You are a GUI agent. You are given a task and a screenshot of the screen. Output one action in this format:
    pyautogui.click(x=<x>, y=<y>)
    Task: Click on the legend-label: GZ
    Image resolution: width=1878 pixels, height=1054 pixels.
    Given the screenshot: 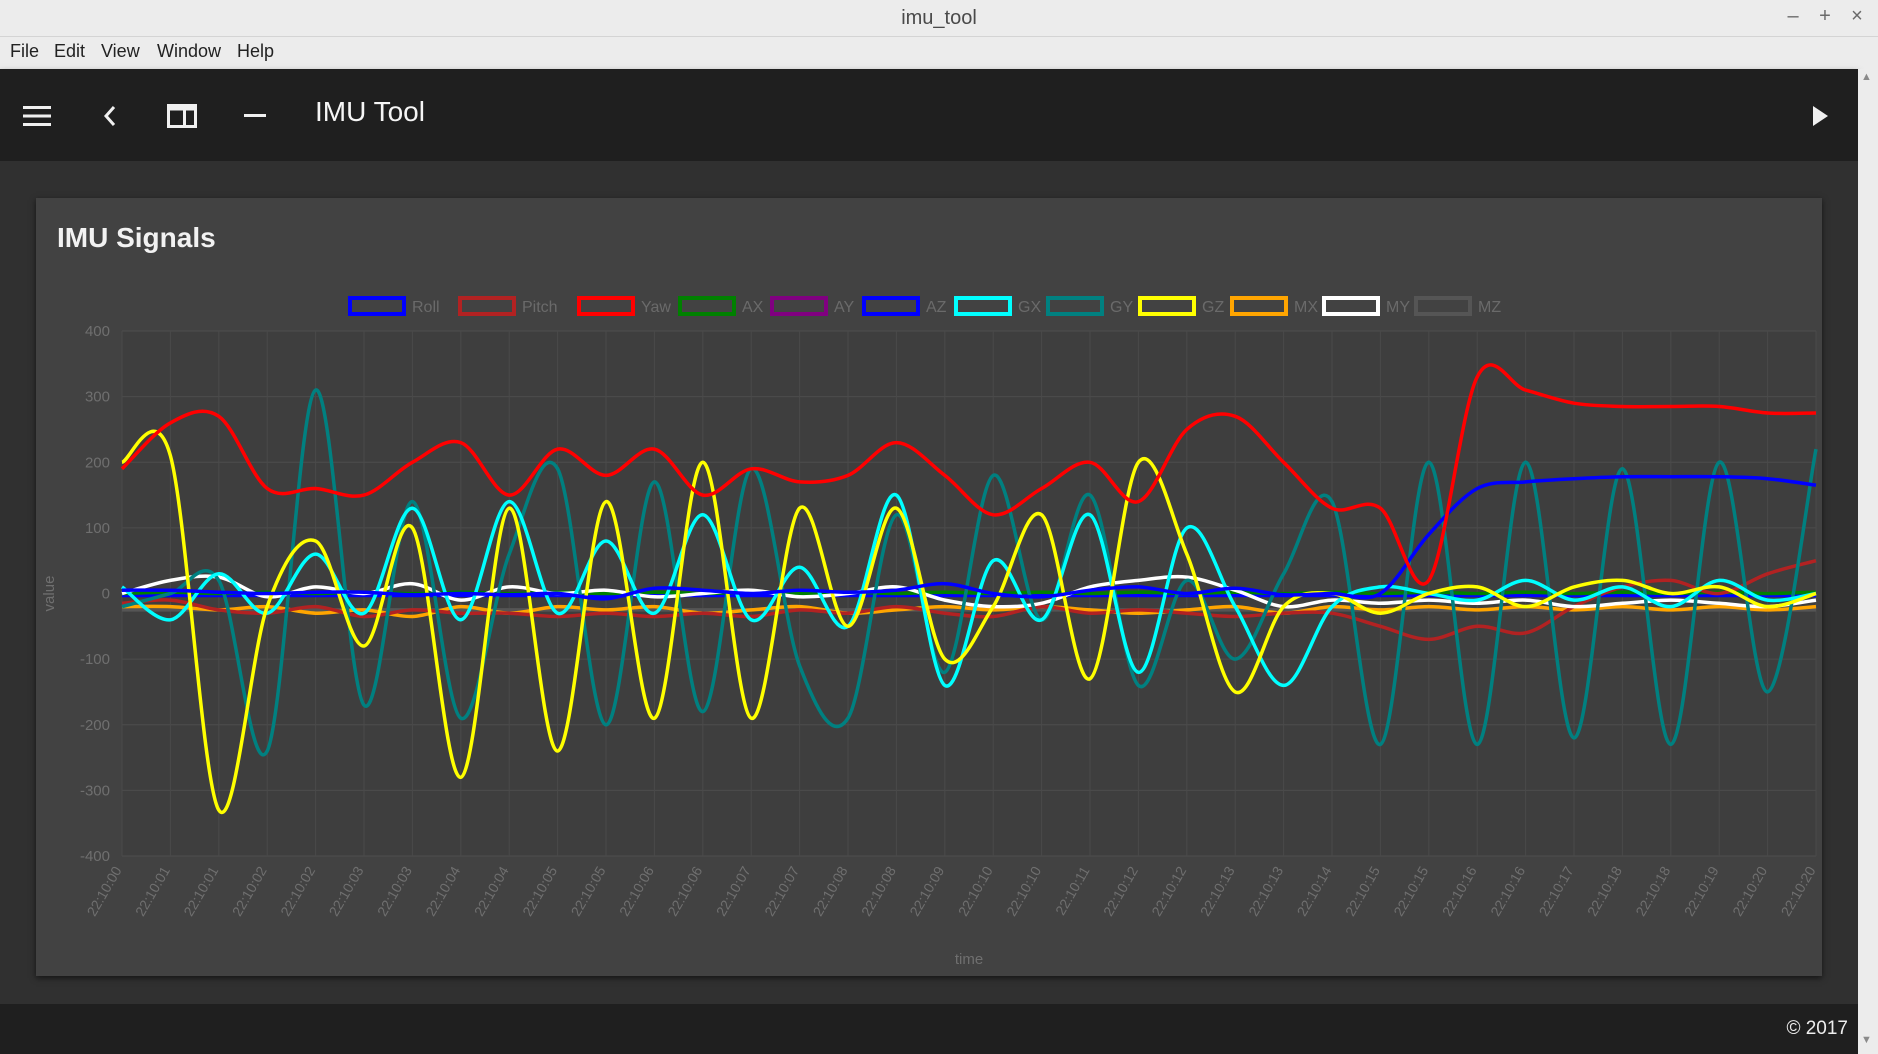 What is the action you would take?
    pyautogui.click(x=1213, y=307)
    